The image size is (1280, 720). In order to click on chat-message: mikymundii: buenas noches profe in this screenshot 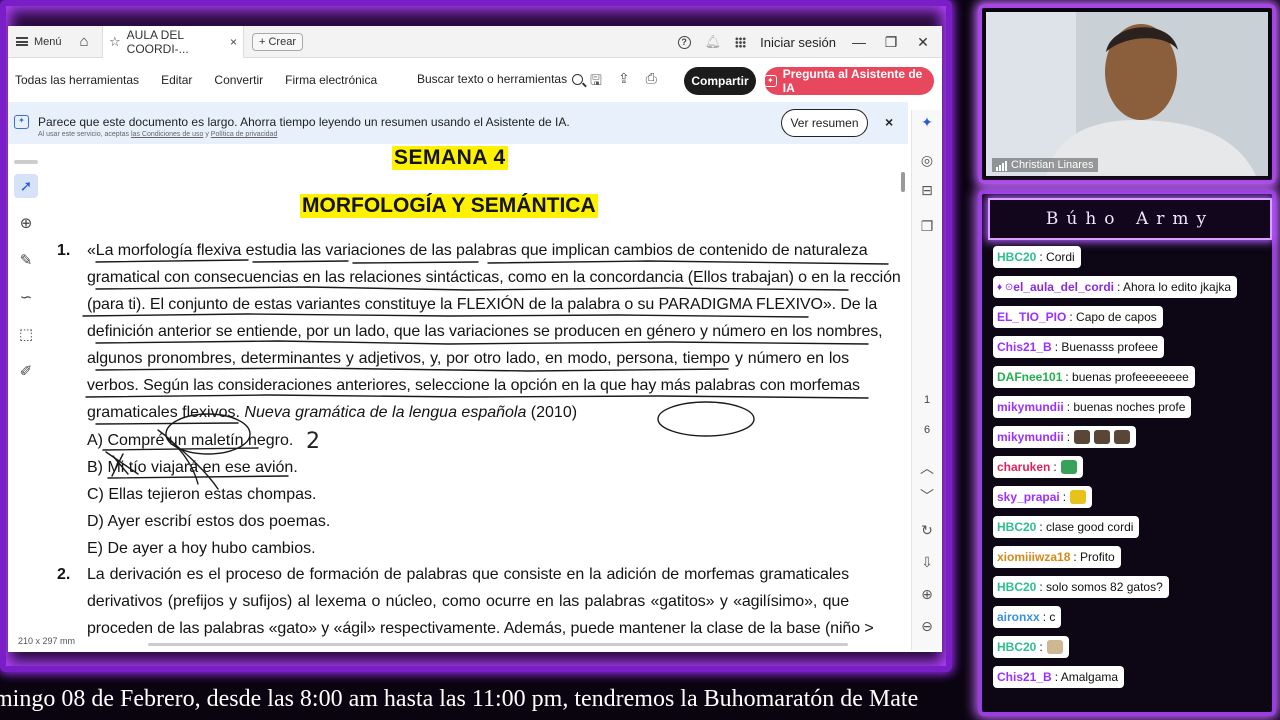, I will do `click(1092, 407)`.